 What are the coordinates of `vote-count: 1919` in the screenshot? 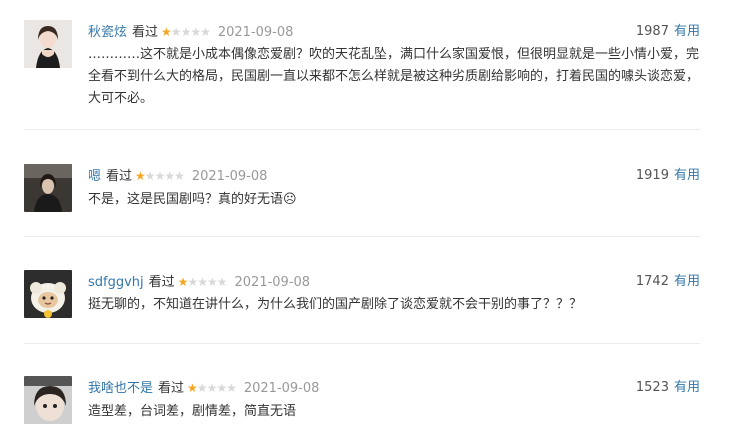 It's located at (652, 175).